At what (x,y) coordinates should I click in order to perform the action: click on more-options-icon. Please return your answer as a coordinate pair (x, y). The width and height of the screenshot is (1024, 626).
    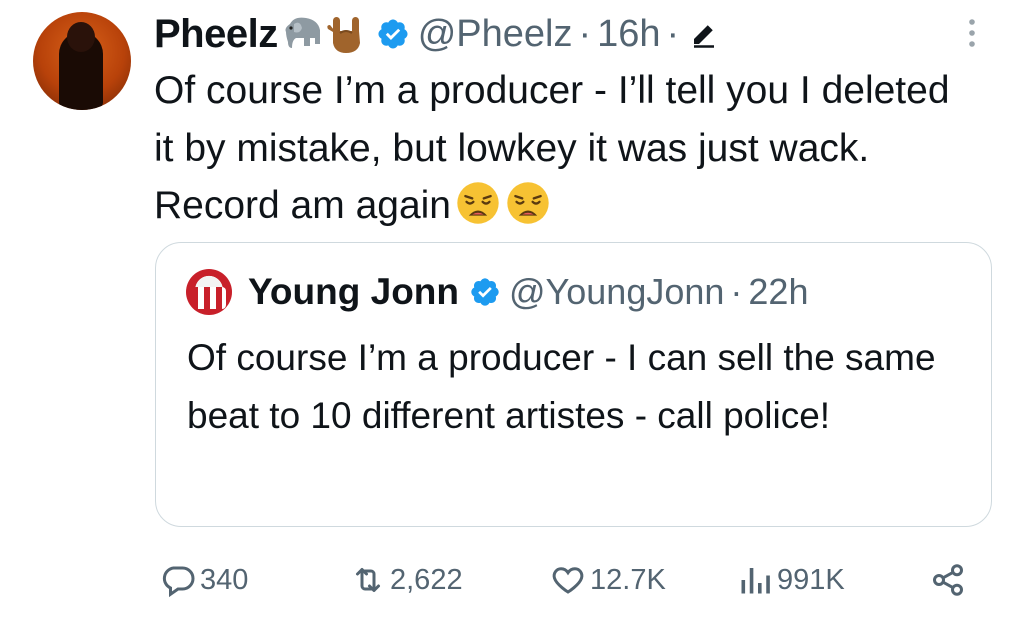
    Looking at the image, I should click on (972, 34).